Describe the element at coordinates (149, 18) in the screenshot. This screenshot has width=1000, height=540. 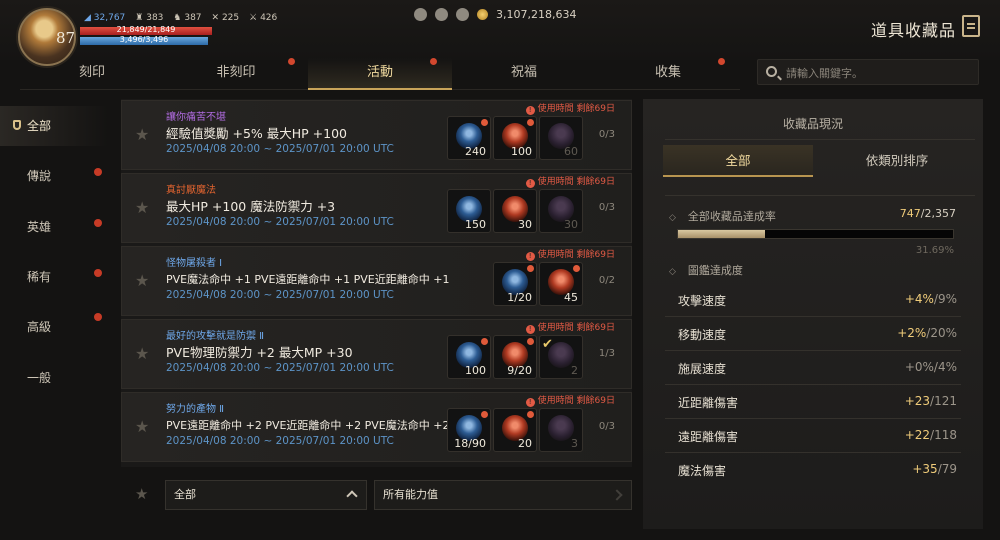
I see `stat-2: ♜ 383` at that location.